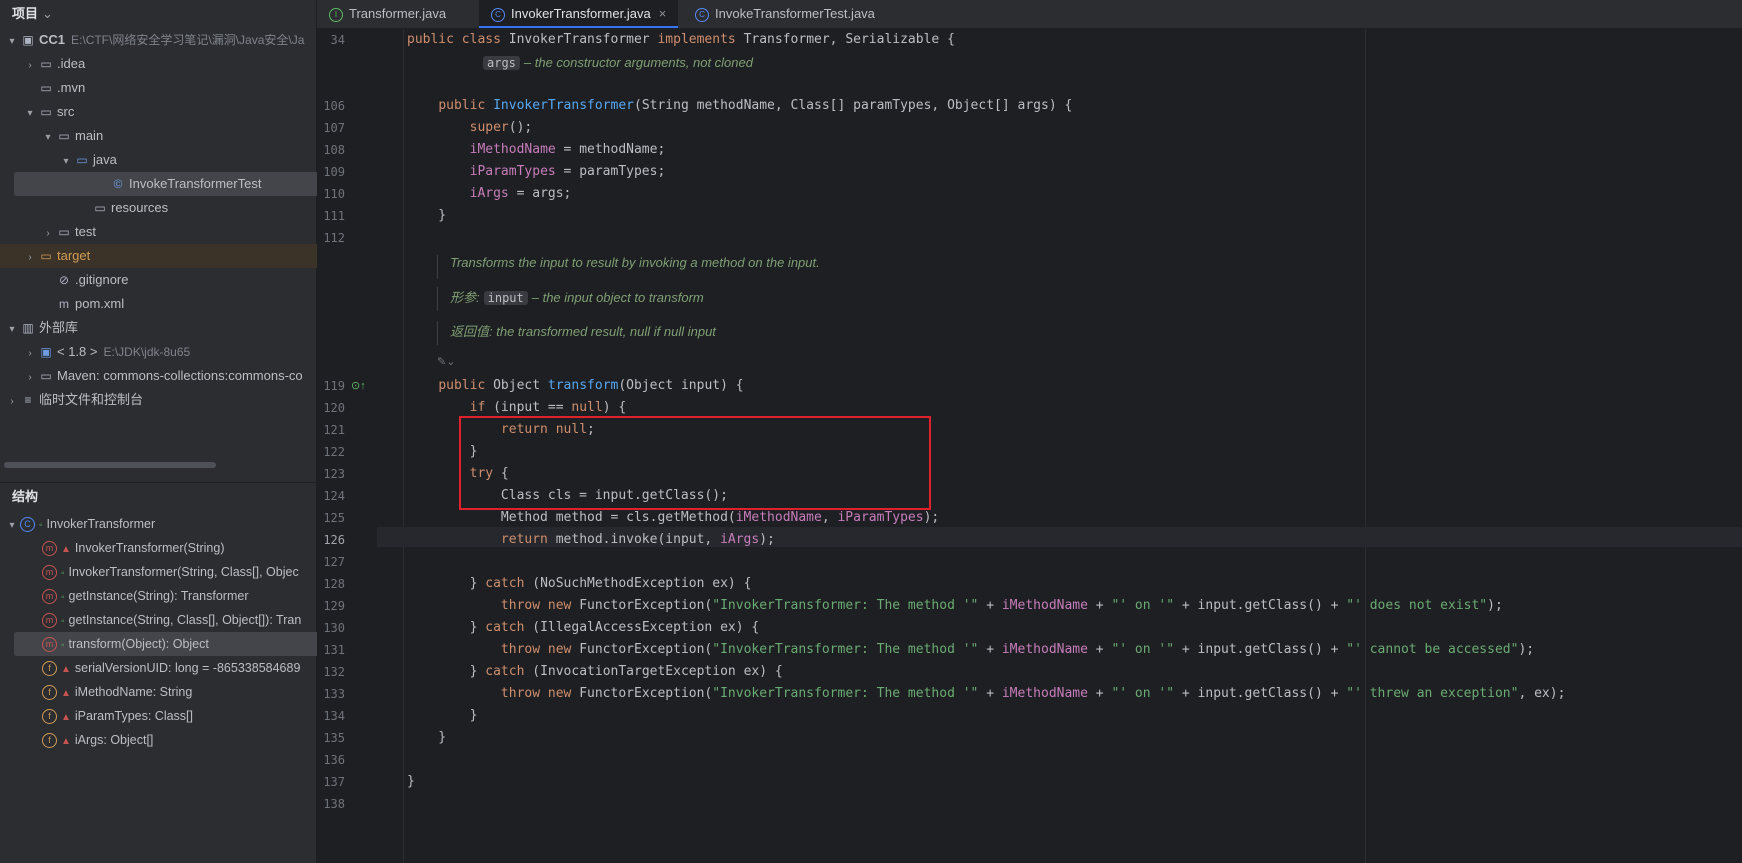 This screenshot has width=1742, height=863. What do you see at coordinates (471, 331) in the screenshot?
I see `doc-return-label: 返回值:` at bounding box center [471, 331].